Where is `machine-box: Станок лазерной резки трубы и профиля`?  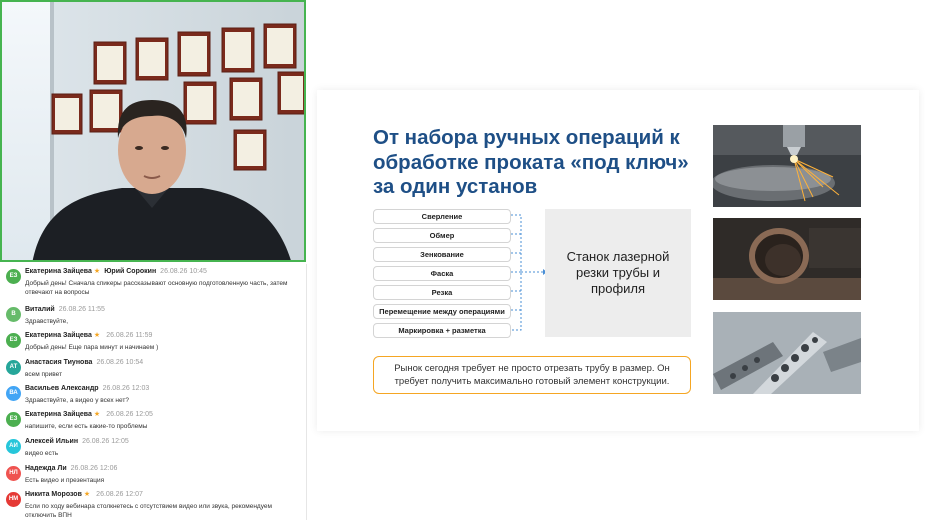
machine-box: Станок лазерной резки трубы и профиля is located at coordinates (618, 273).